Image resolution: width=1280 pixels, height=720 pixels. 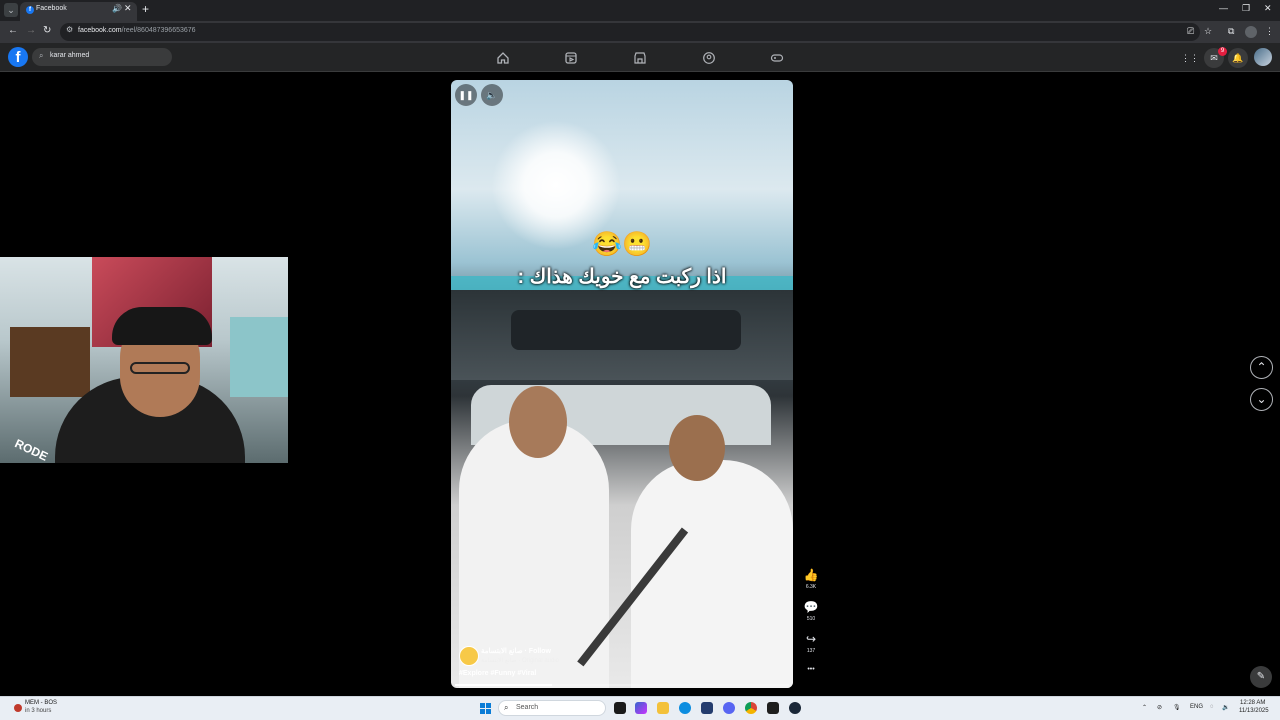 I want to click on copilot-icon, so click(x=641, y=708).